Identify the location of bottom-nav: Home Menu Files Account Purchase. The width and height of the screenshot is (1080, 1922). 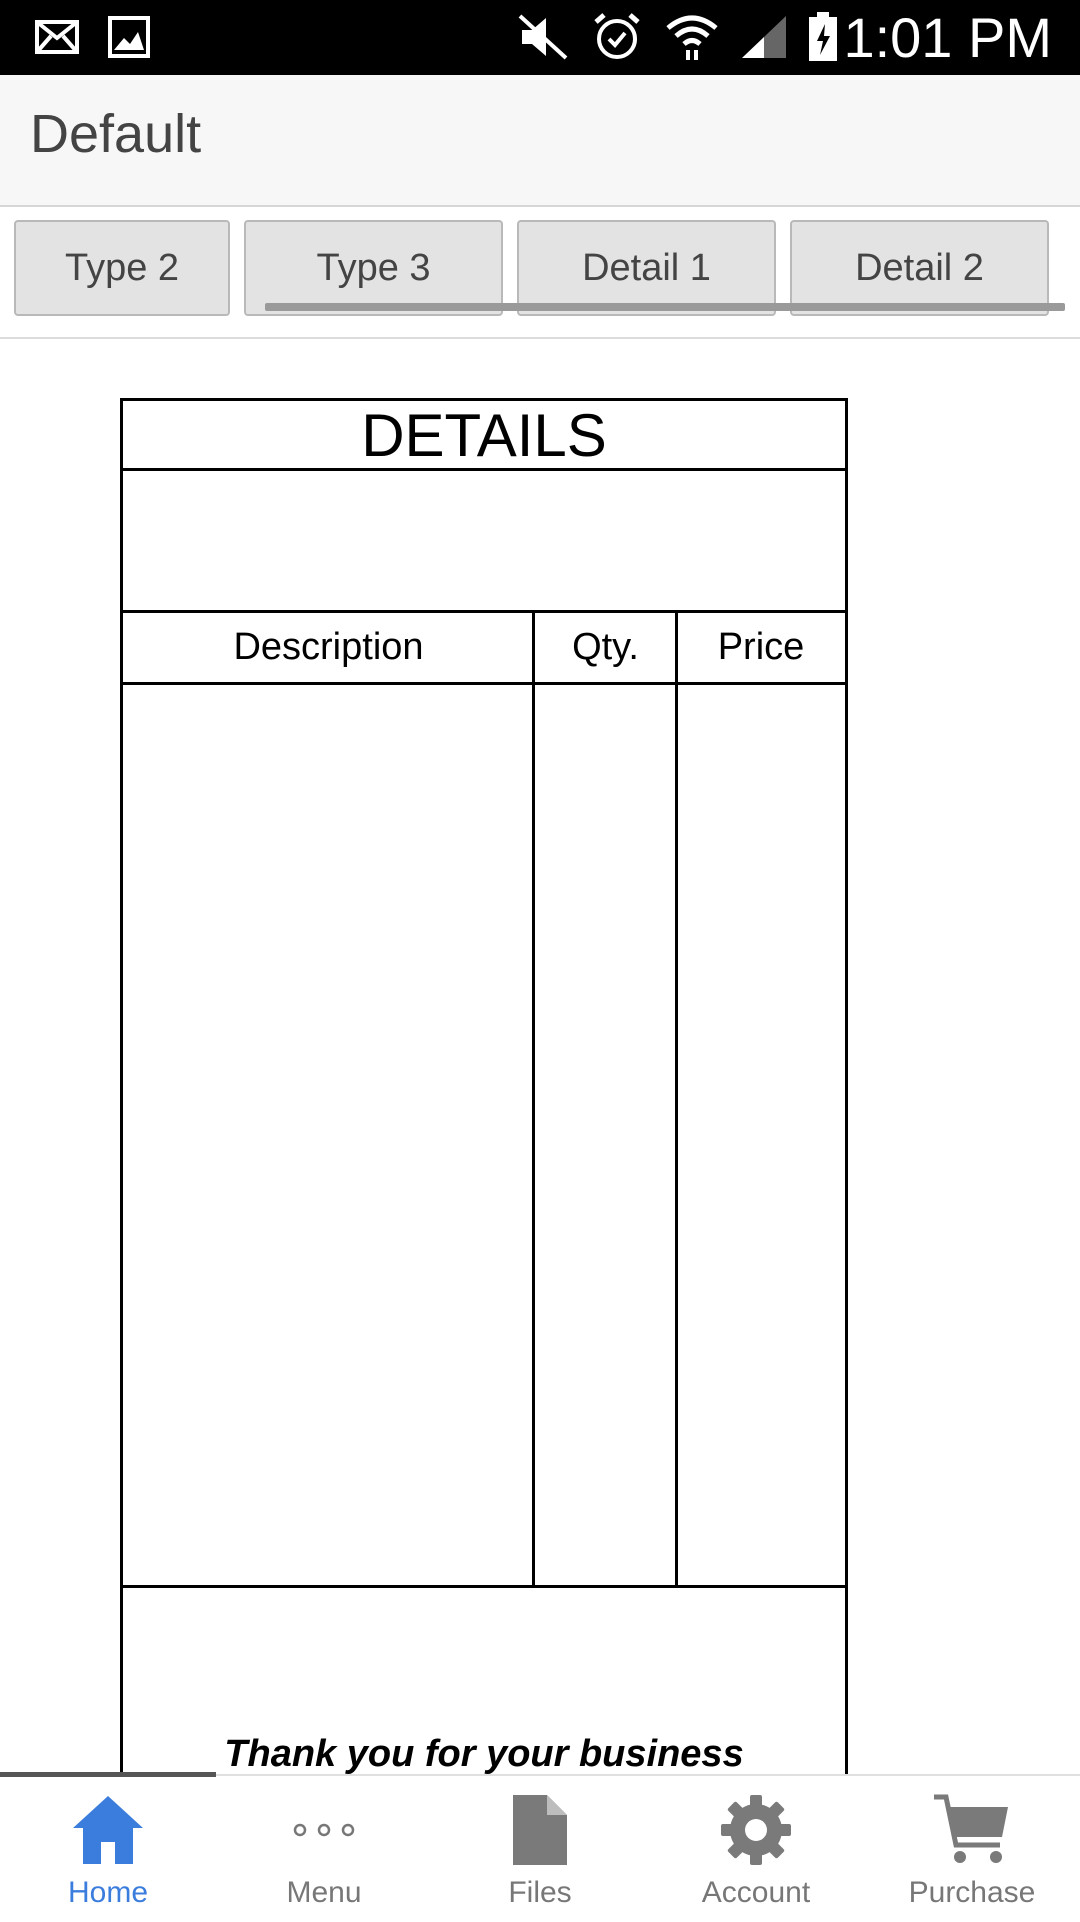
(540, 1847).